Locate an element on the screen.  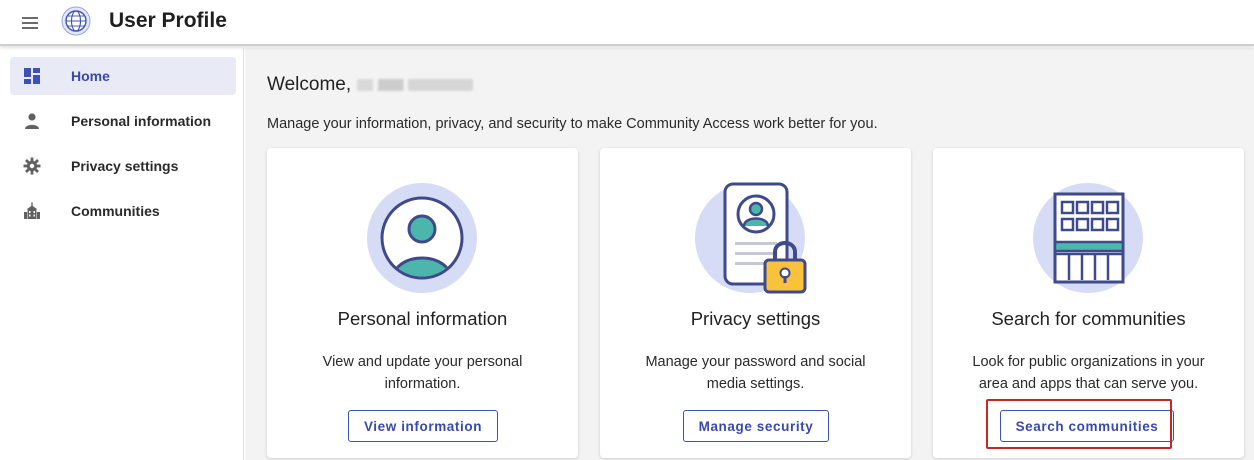
globe-logo-icon is located at coordinates (76, 21).